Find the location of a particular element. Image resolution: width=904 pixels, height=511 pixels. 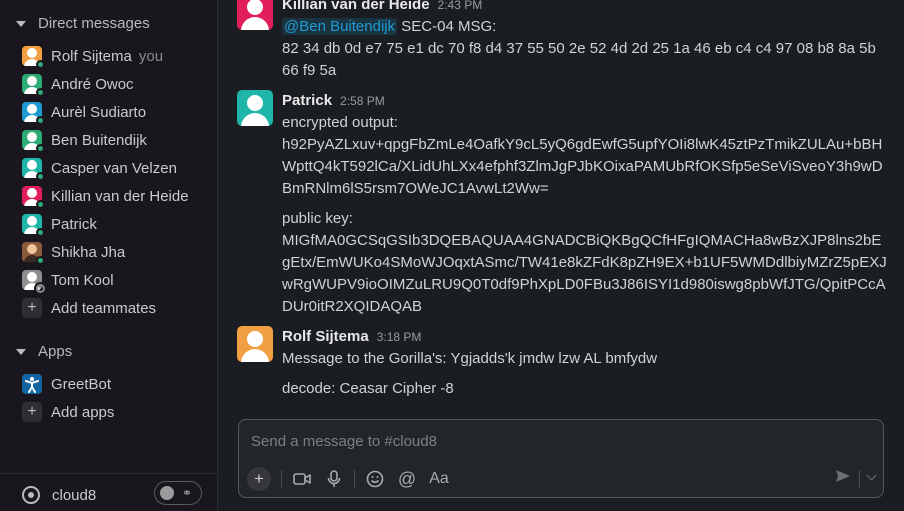

add-apps-button: + Add apps is located at coordinates (68, 412).